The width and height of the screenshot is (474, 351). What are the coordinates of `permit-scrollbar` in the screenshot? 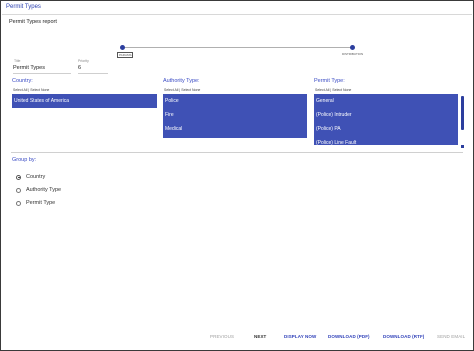 It's located at (462, 119).